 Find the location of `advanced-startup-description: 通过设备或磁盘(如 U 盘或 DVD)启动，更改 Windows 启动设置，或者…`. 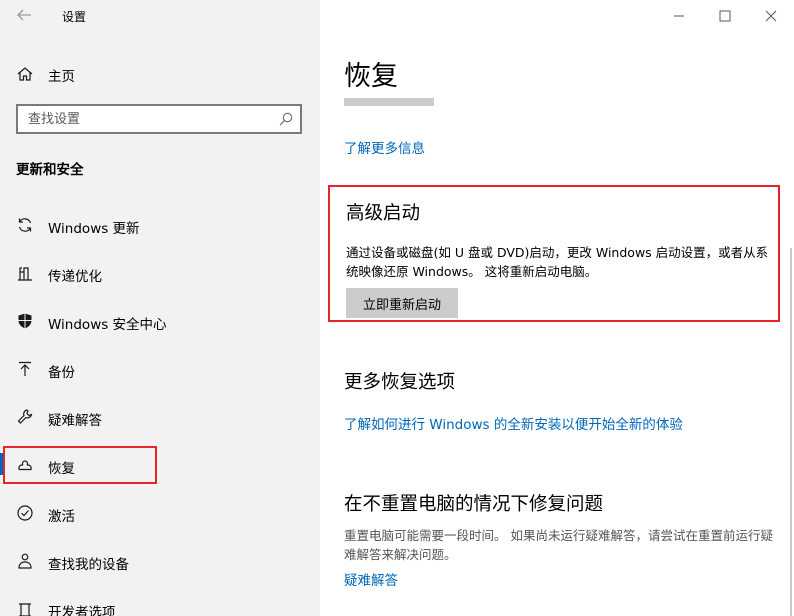

advanced-startup-description: 通过设备或磁盘(如 U 盘或 DVD)启动，更改 Windows 启动设置，或者… is located at coordinates (557, 262).